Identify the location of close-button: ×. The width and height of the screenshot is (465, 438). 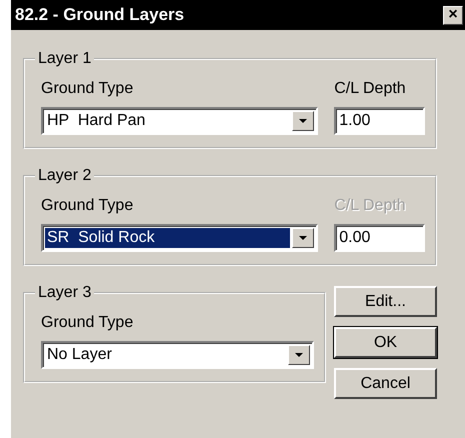
(453, 15).